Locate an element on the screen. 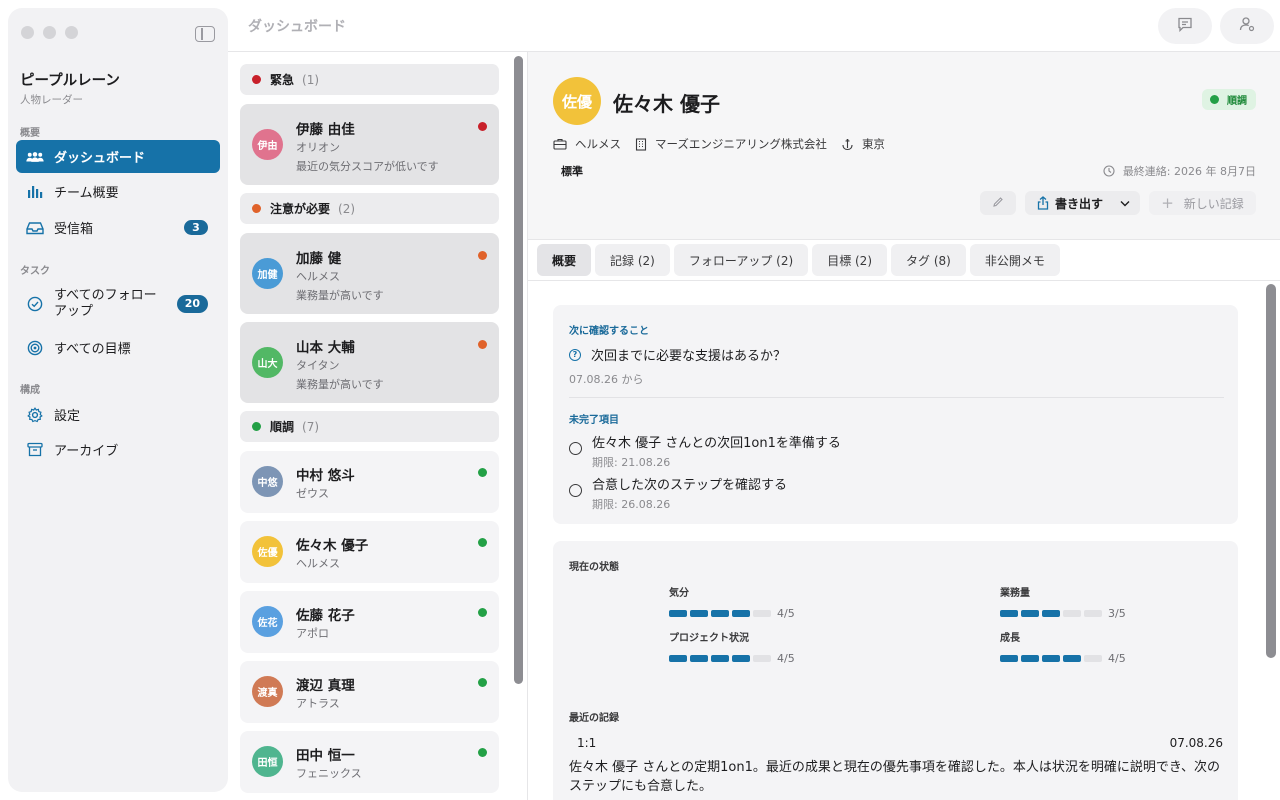 This screenshot has width=1280, height=800. tab-private-notes: 非公開メモ is located at coordinates (1014, 260).